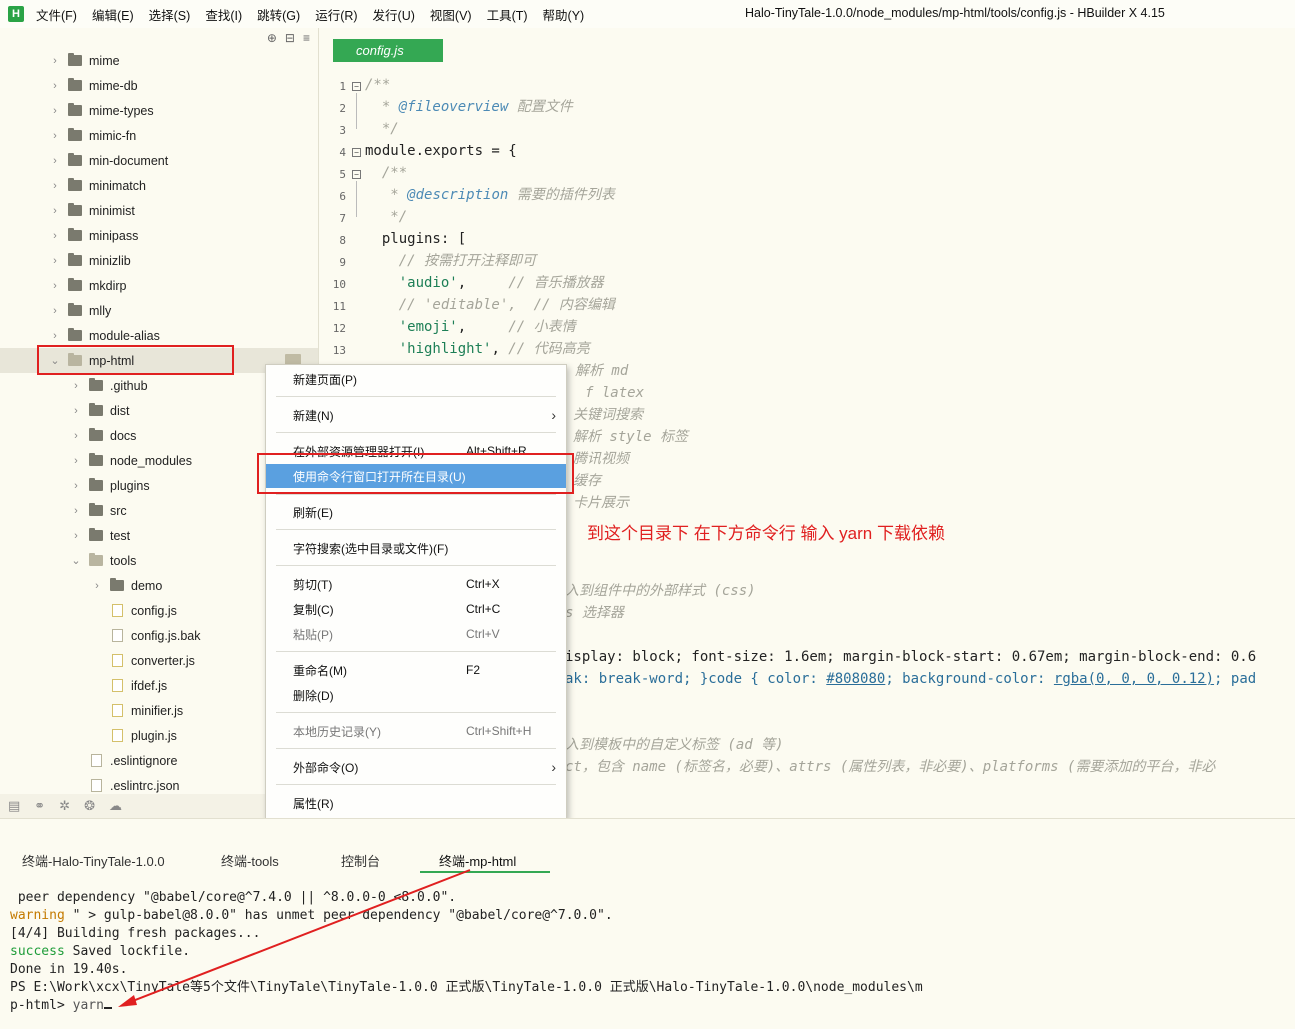  I want to click on code-line: plugins: [, so click(416, 239).